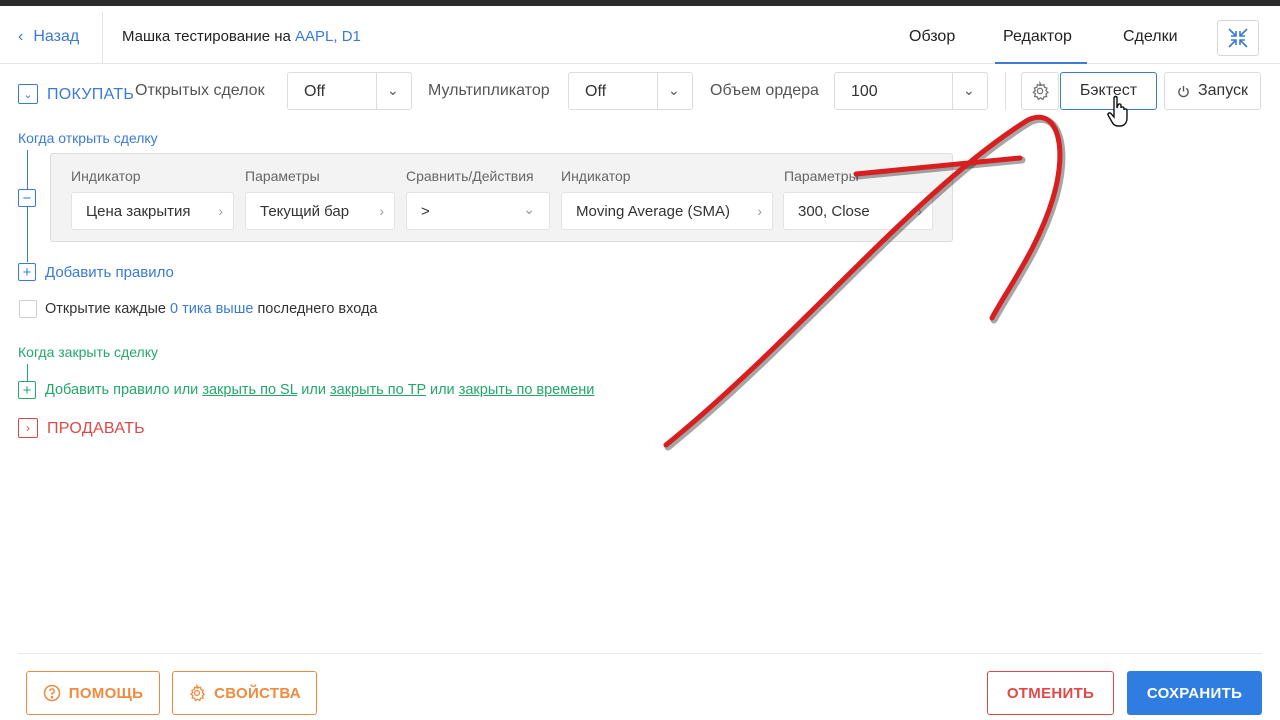  I want to click on save-button: СОХРАНИТЬ, so click(1194, 693).